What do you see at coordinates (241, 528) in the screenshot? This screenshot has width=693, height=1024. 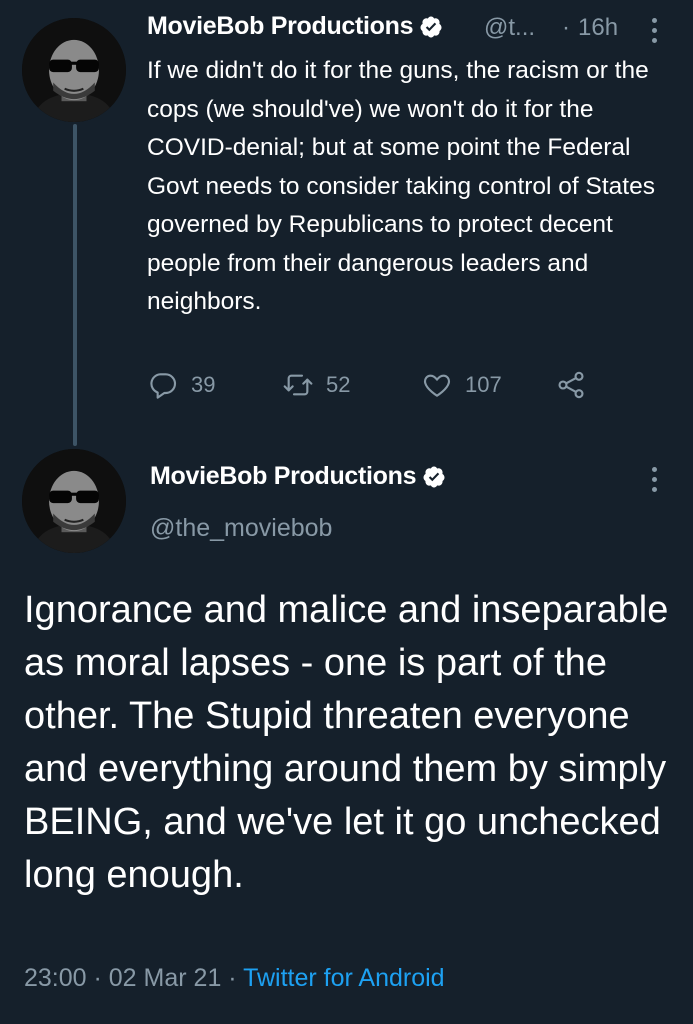 I see `main-author-handle: @the_moviebob` at bounding box center [241, 528].